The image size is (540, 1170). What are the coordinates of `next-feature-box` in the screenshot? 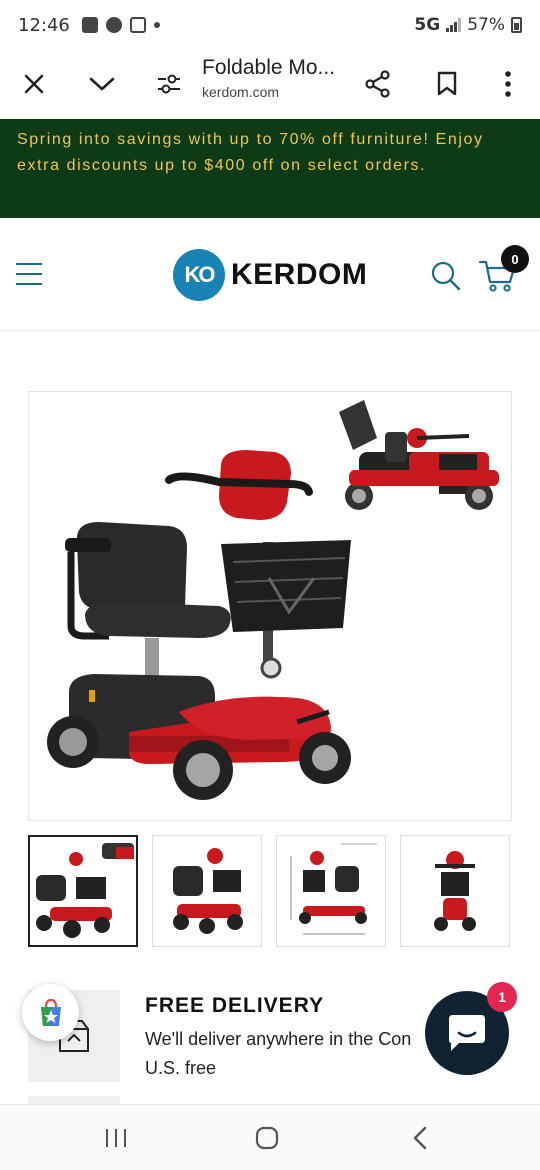 It's located at (74, 1100).